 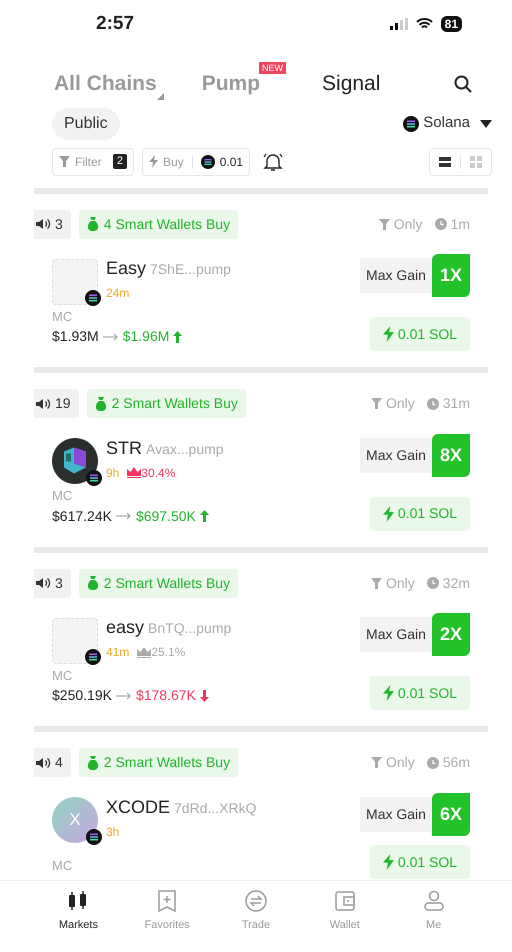 What do you see at coordinates (451, 275) in the screenshot?
I see `max-gain-value: 1X` at bounding box center [451, 275].